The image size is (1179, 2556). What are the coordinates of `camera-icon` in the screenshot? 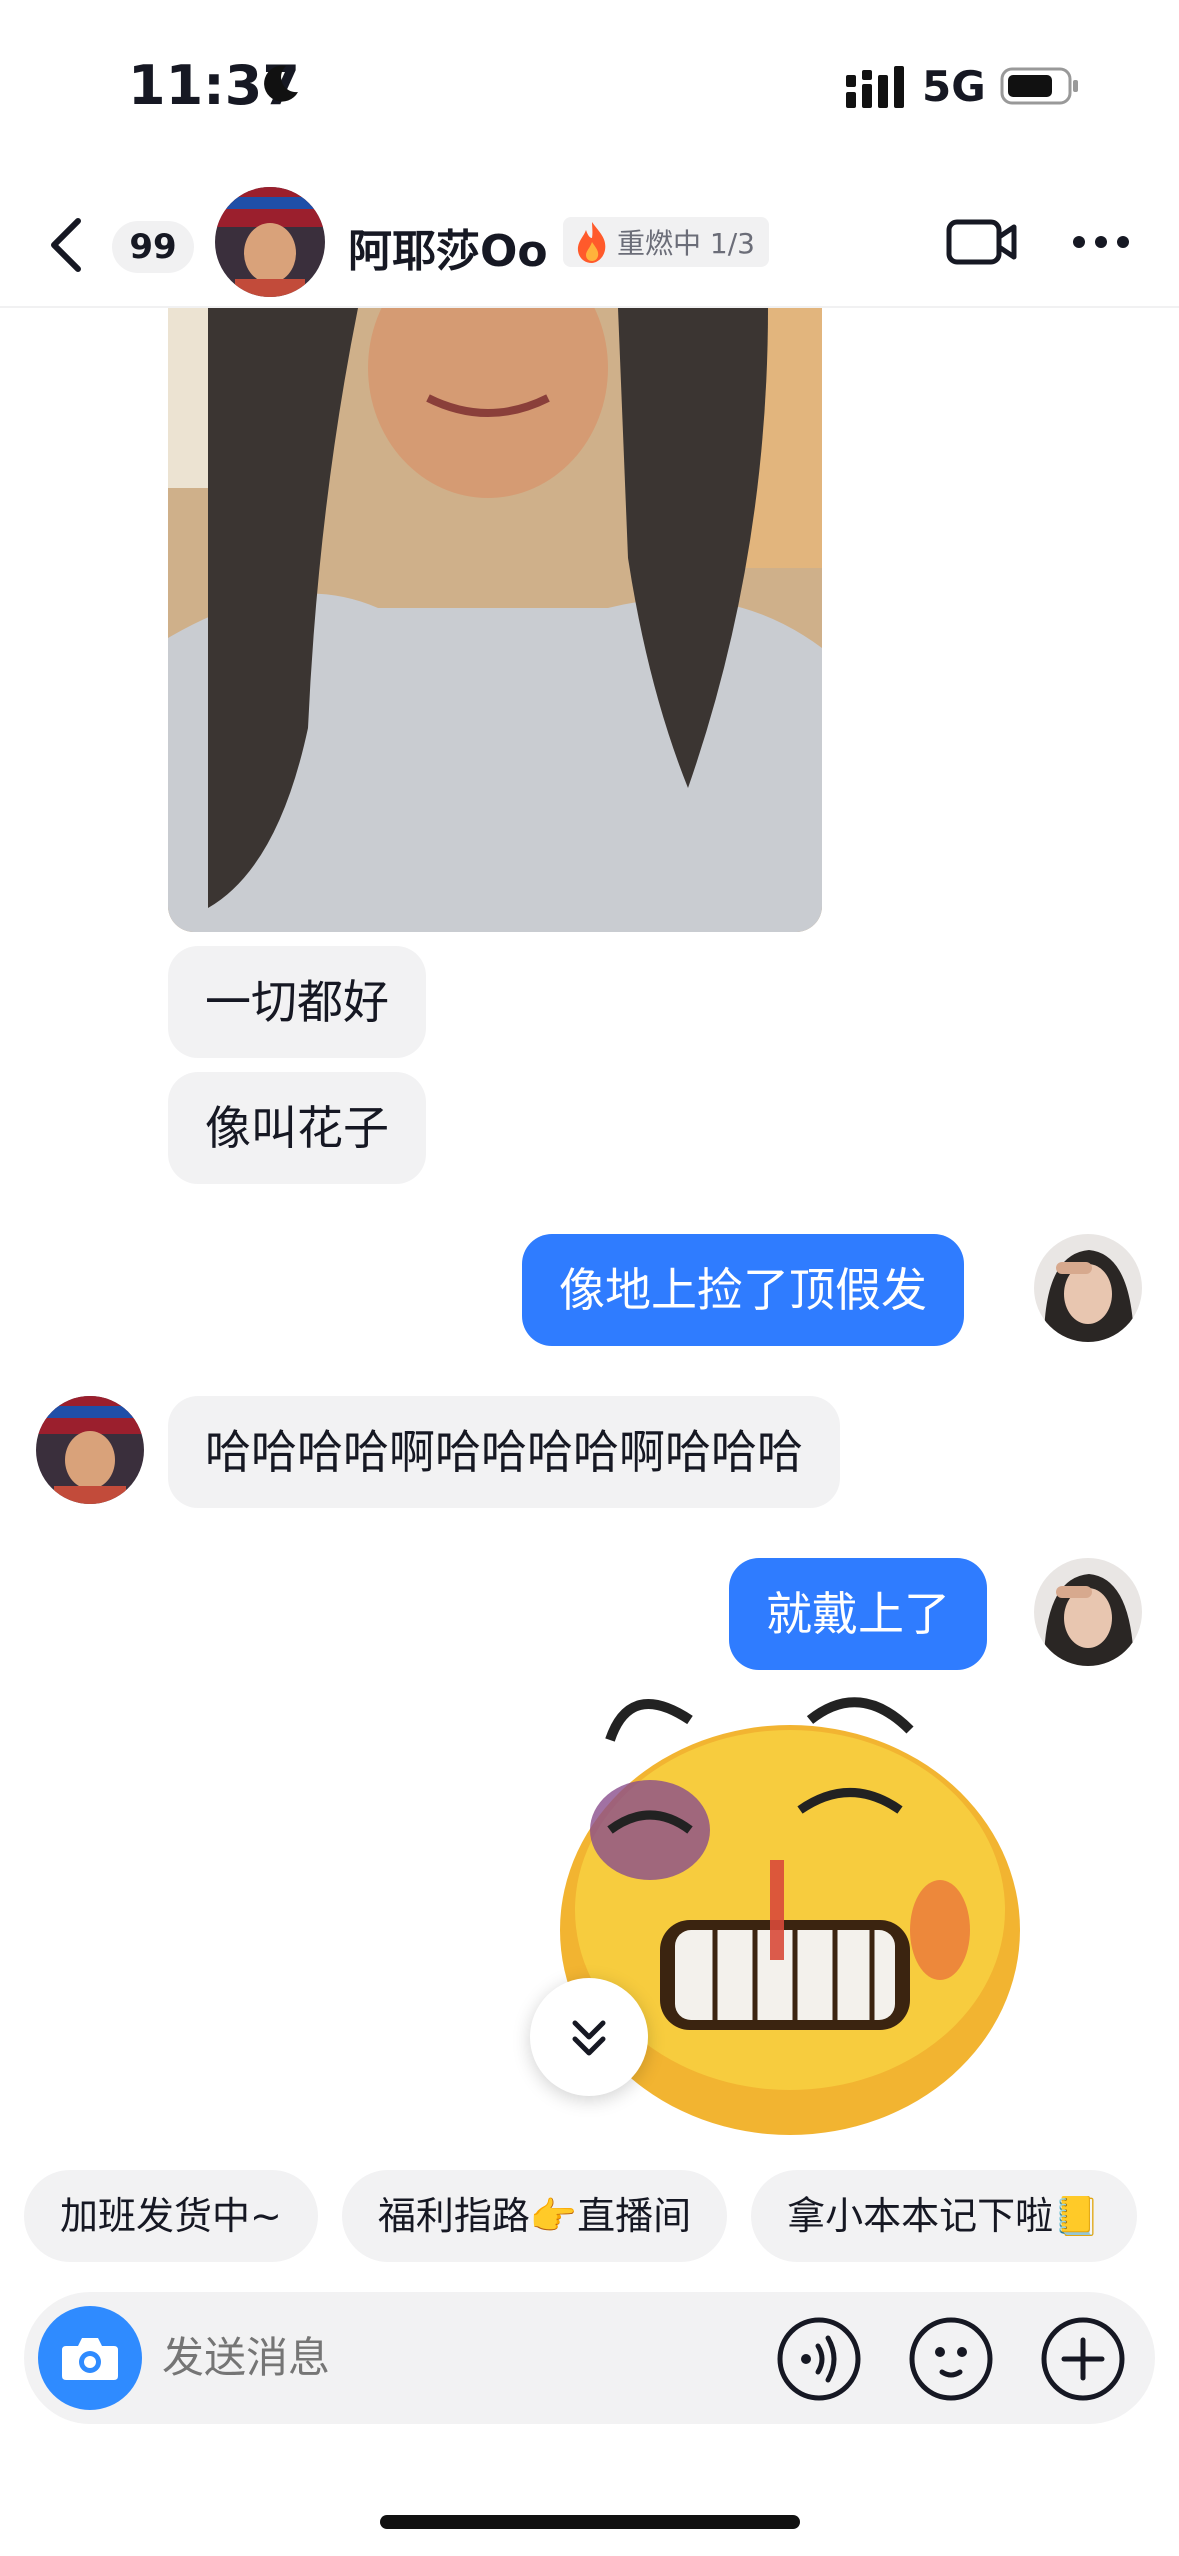 It's located at (90, 2359).